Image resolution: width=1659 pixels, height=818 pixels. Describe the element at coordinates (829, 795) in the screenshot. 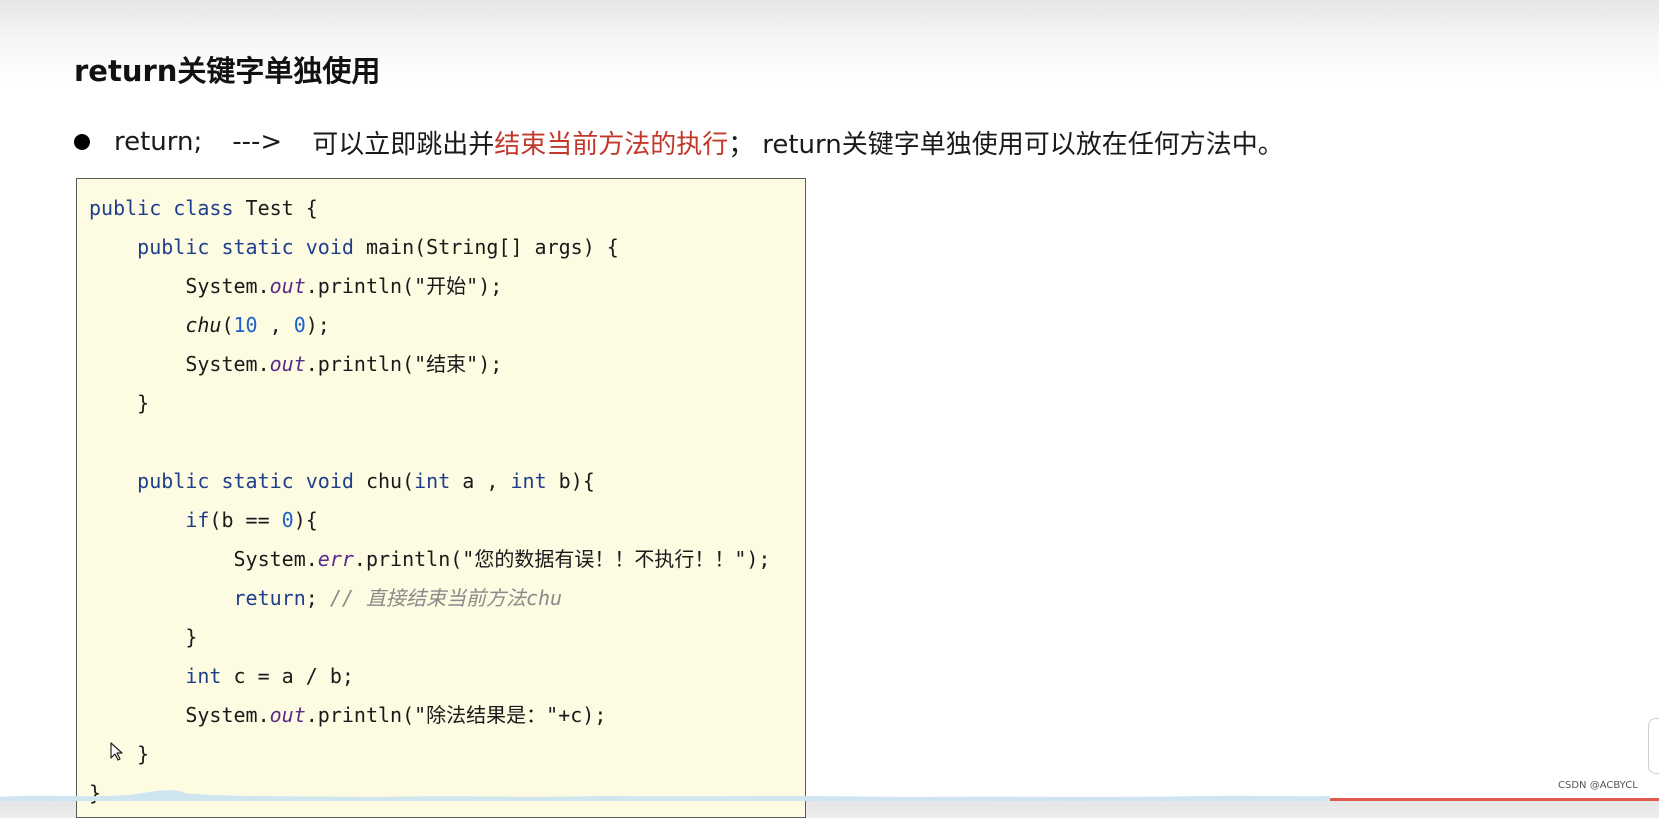

I see `bottom-decoration` at that location.